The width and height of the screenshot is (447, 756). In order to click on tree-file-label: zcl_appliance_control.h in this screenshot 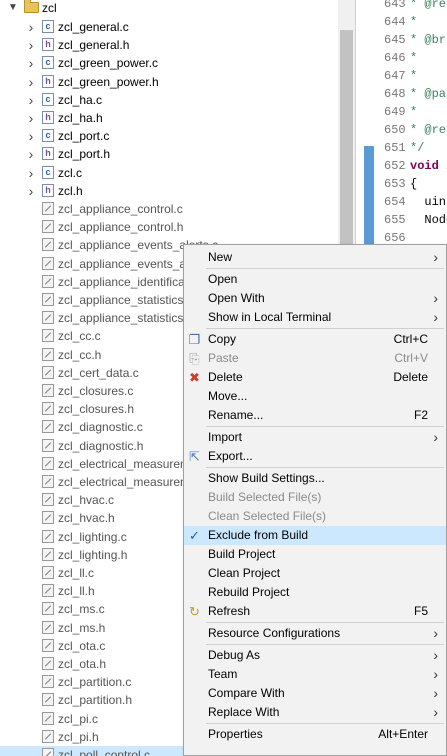, I will do `click(121, 227)`.